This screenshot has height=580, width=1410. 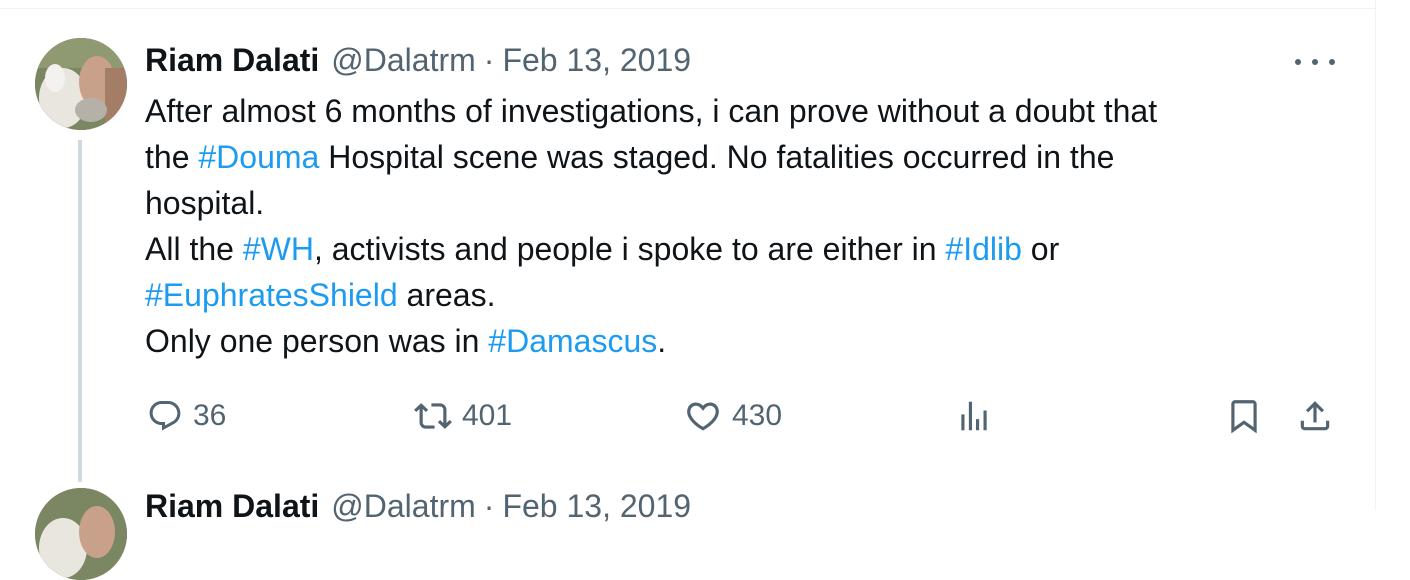 I want to click on avatar-image, so click(x=81, y=84).